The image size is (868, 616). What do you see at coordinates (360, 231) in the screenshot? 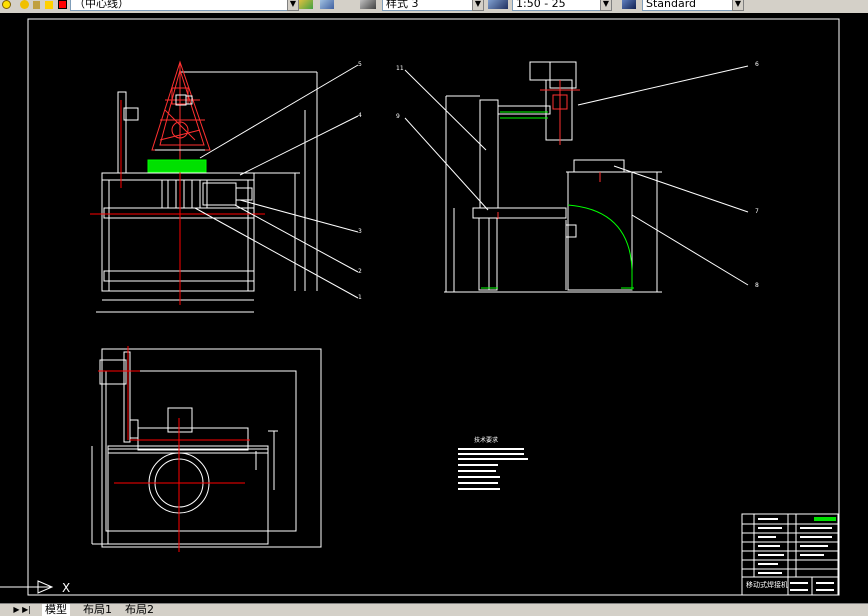
I see `callout-3: 3` at bounding box center [360, 231].